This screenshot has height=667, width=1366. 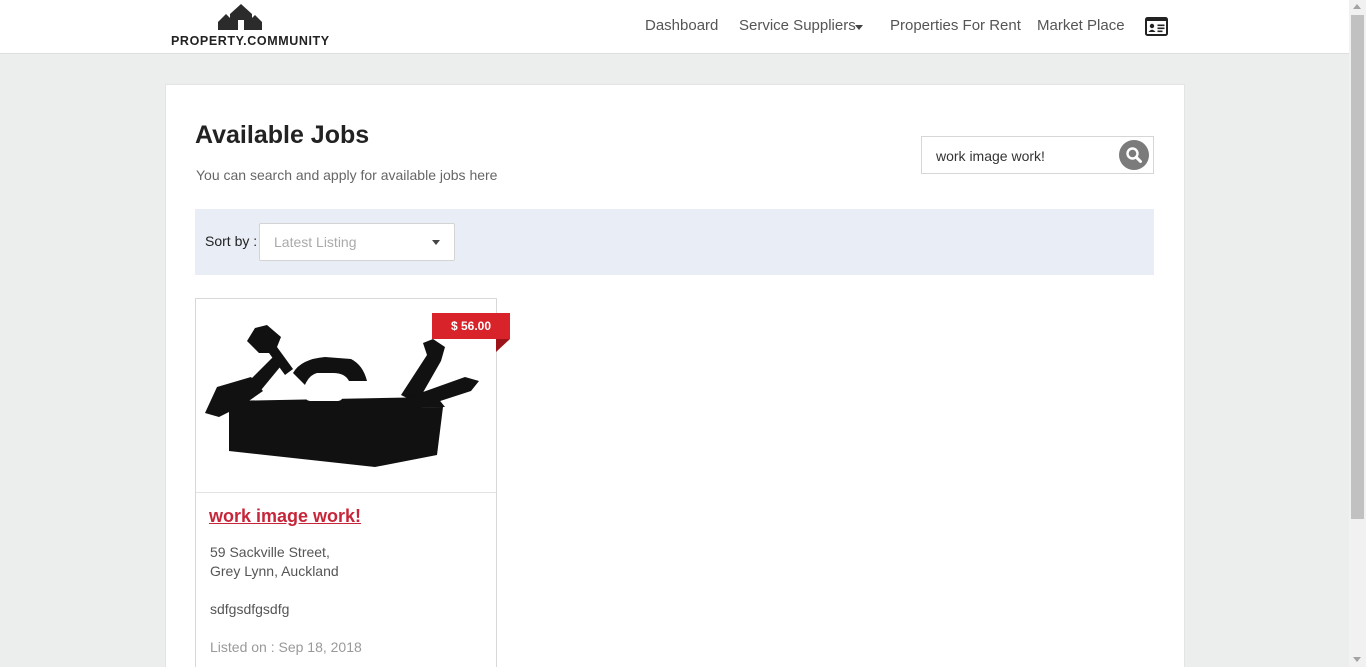 I want to click on sort-label: Sort by :, so click(x=231, y=241).